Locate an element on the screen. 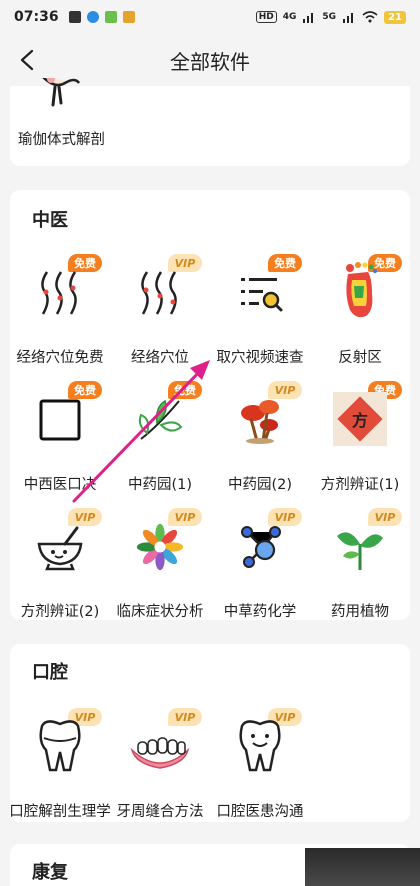  leaf-branch-icon is located at coordinates (160, 419).